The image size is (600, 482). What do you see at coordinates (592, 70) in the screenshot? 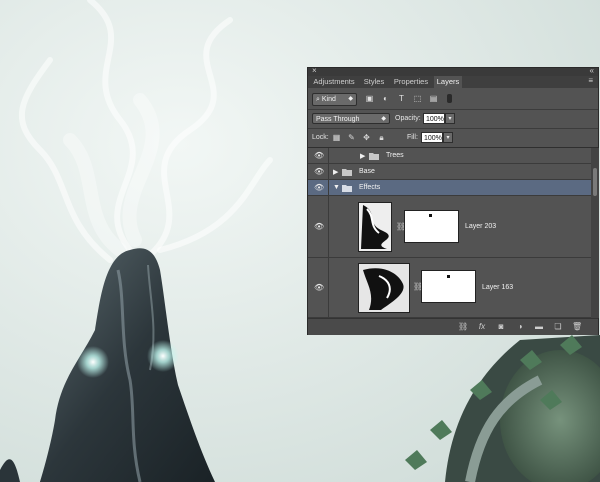
I see `collapse-panel-icon: «` at bounding box center [592, 70].